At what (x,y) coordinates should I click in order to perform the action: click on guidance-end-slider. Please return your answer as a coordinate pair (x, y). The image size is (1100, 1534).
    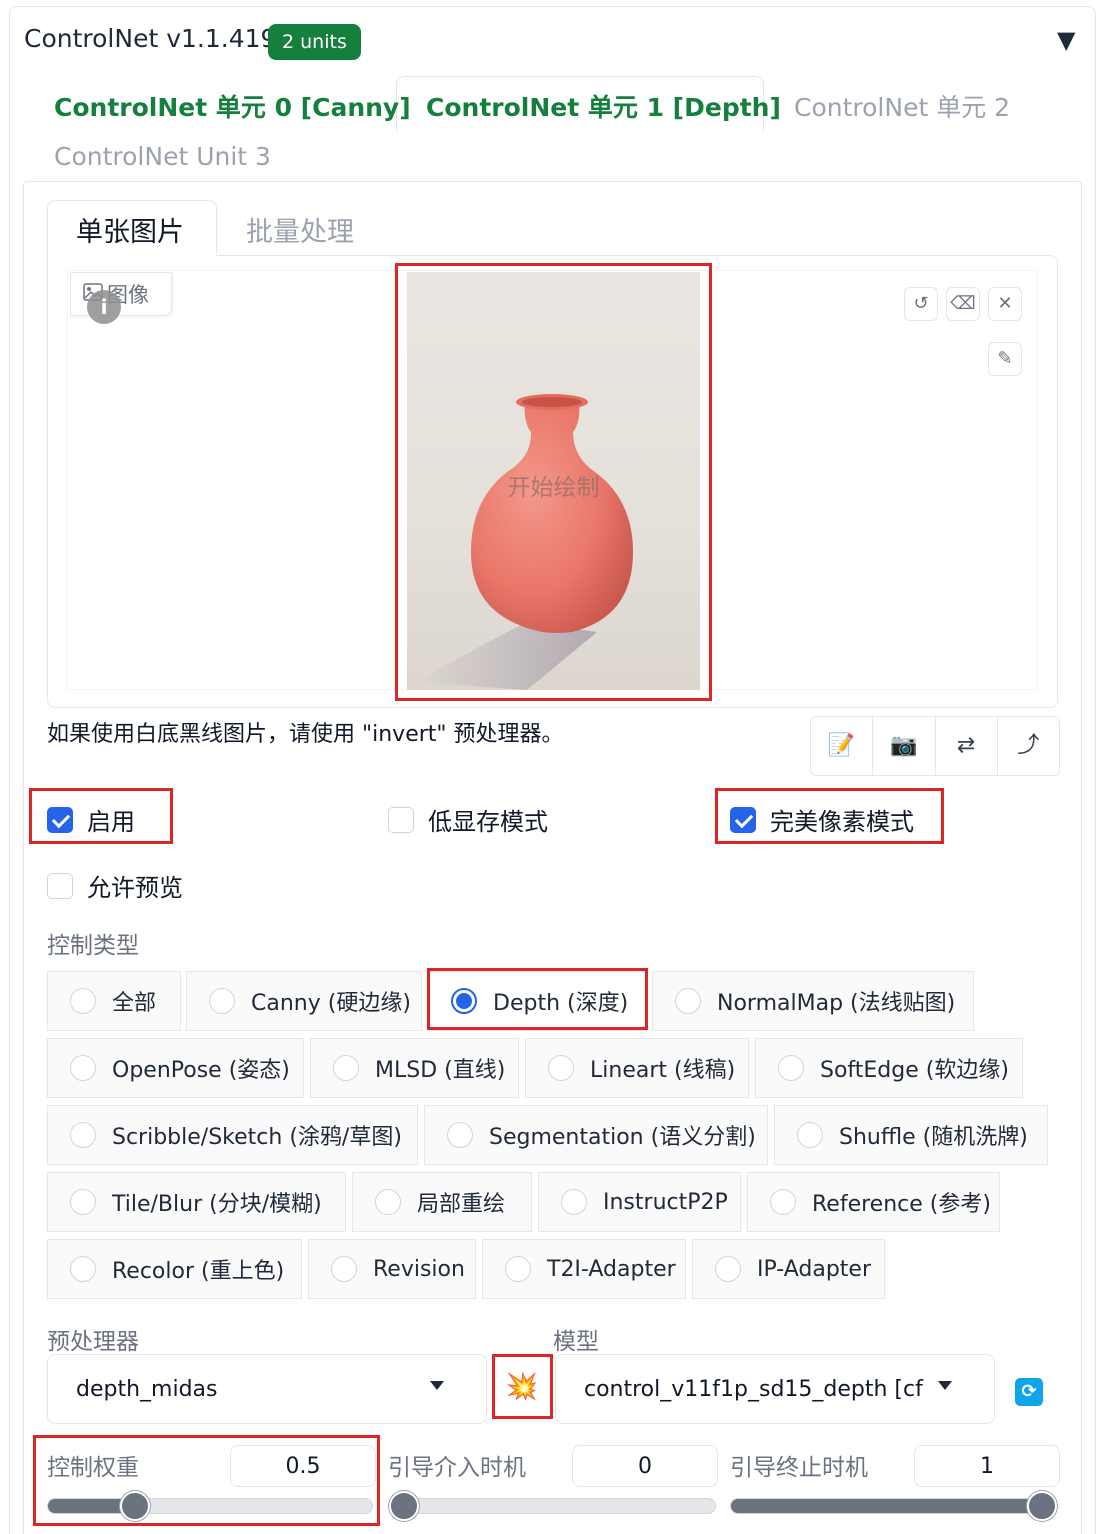
    Looking at the image, I should click on (894, 1506).